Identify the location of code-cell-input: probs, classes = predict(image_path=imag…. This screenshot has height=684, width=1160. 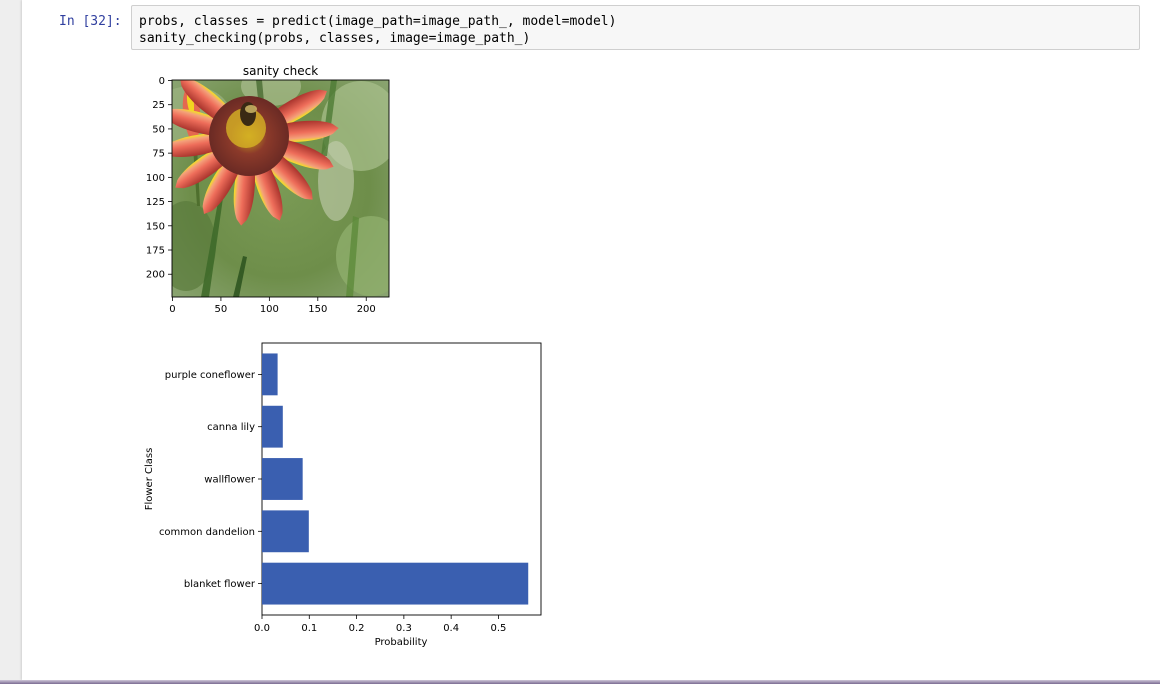
(635, 27).